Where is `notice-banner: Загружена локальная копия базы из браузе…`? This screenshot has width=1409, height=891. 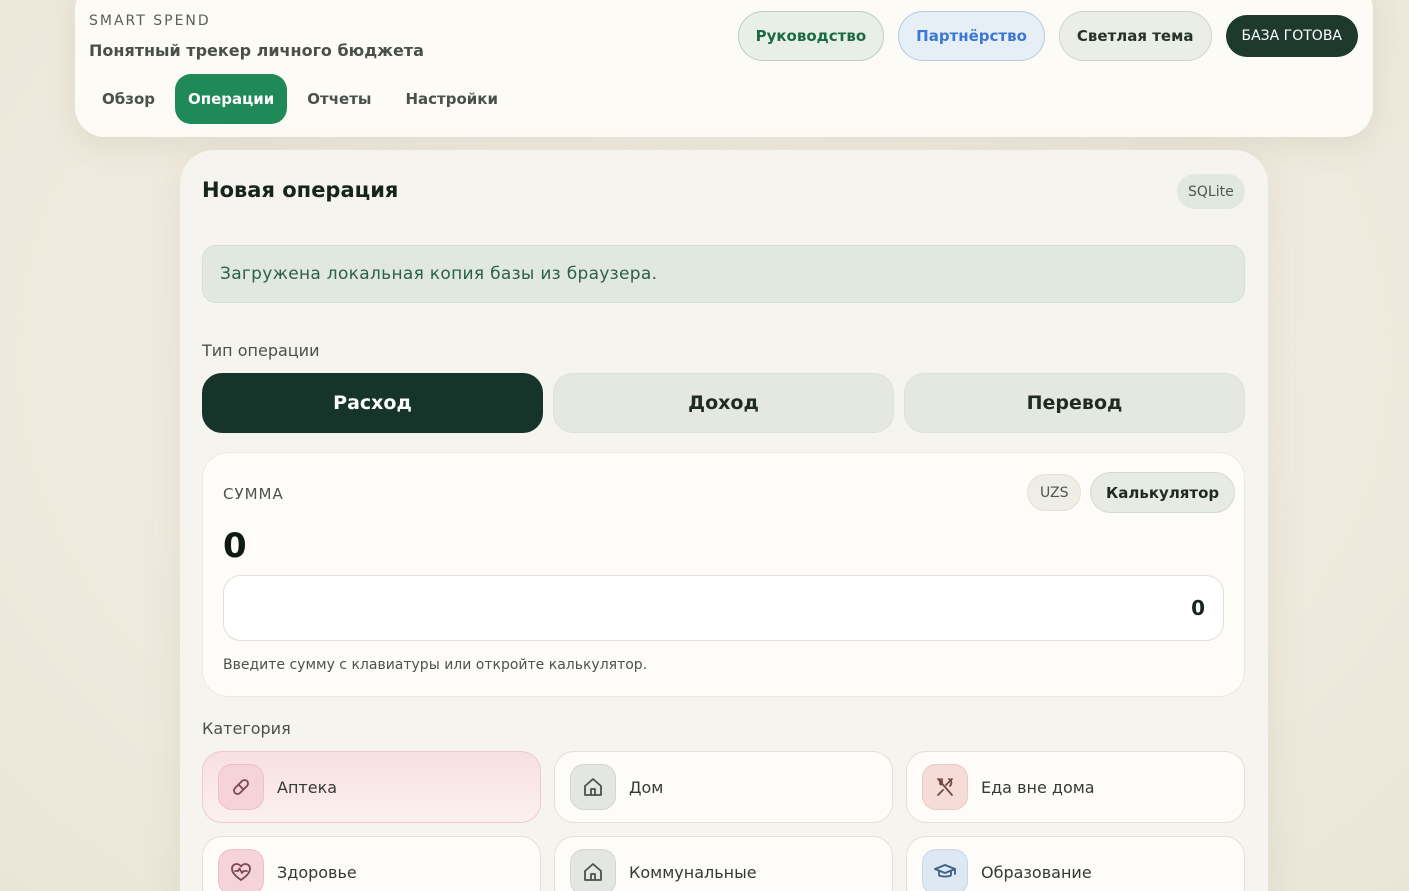
notice-banner: Загружена локальная копия базы из браузе… is located at coordinates (723, 274).